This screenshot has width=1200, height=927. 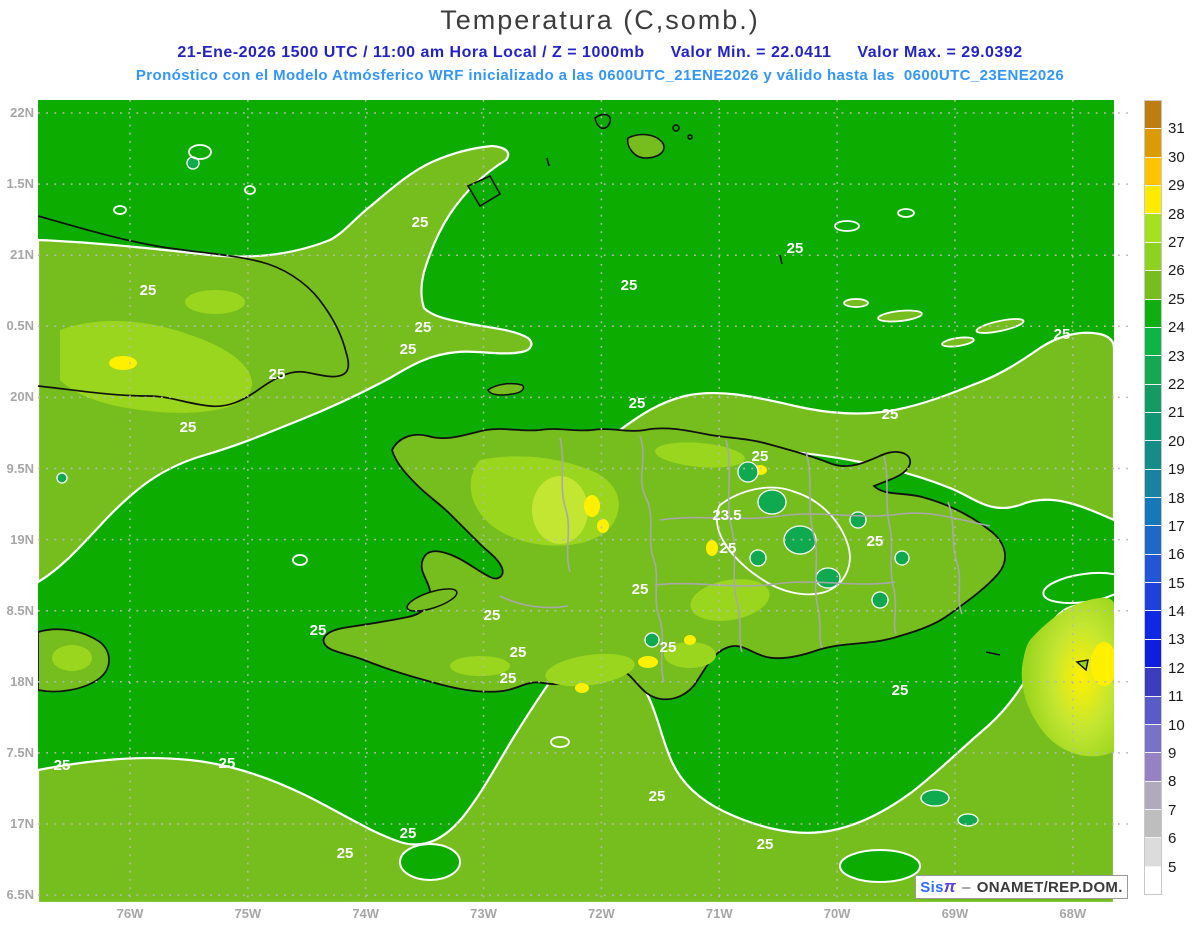 I want to click on colorbar-tick-label: 31, so click(x=1176, y=129).